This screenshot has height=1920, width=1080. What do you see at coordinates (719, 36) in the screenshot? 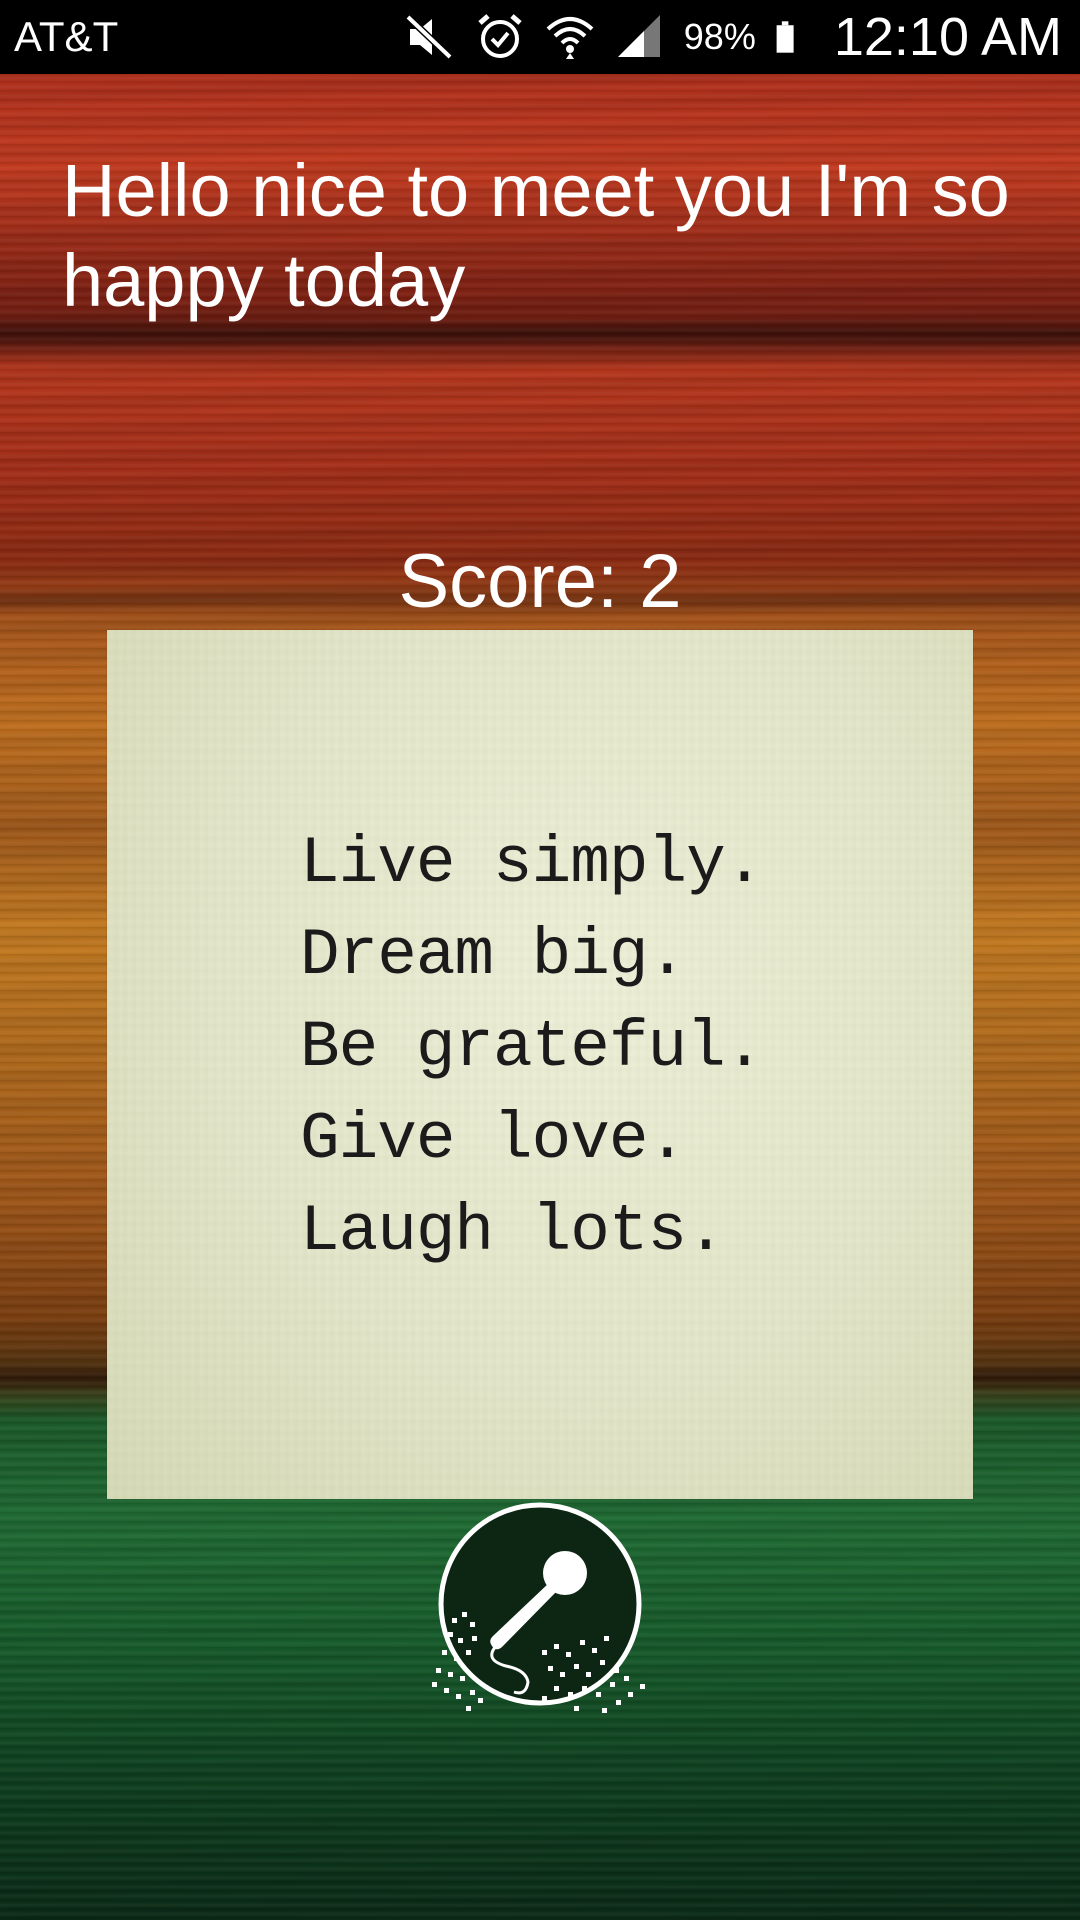
I see `battery-percent: 98%` at bounding box center [719, 36].